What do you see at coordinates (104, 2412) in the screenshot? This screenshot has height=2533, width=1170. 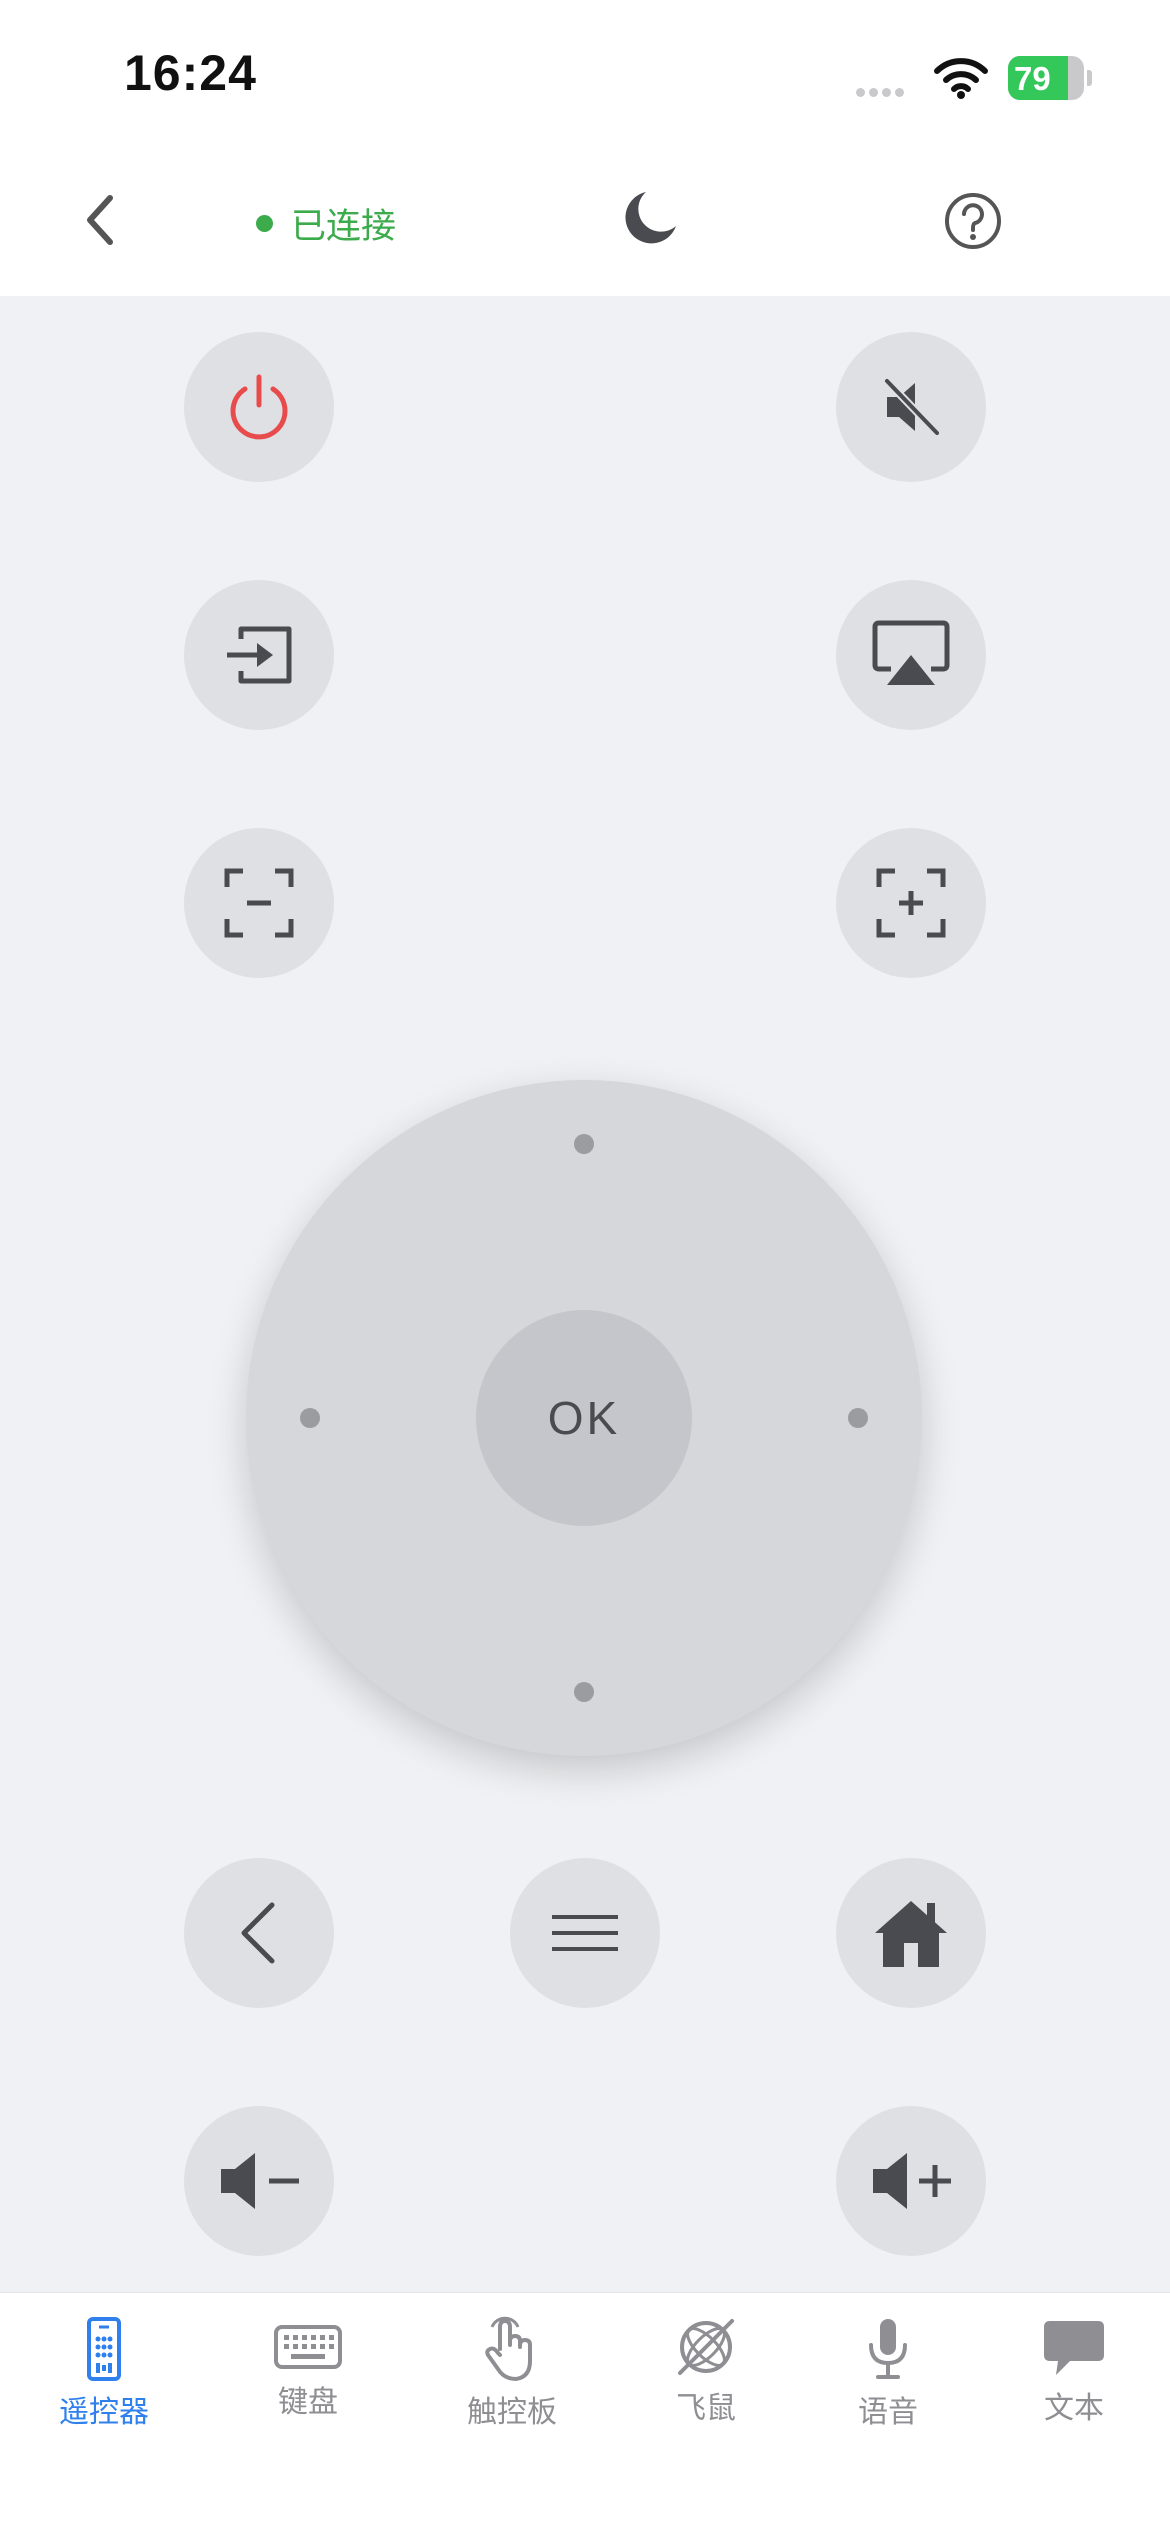 I see `tab-label: 遥控器` at bounding box center [104, 2412].